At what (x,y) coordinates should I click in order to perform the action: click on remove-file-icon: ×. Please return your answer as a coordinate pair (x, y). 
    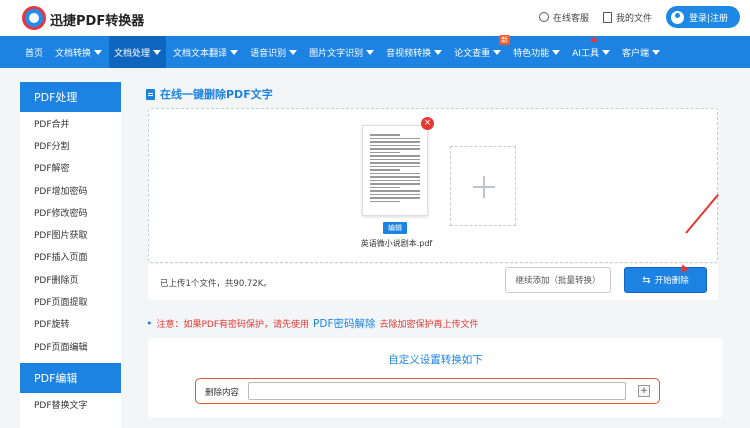
    Looking at the image, I should click on (427, 123).